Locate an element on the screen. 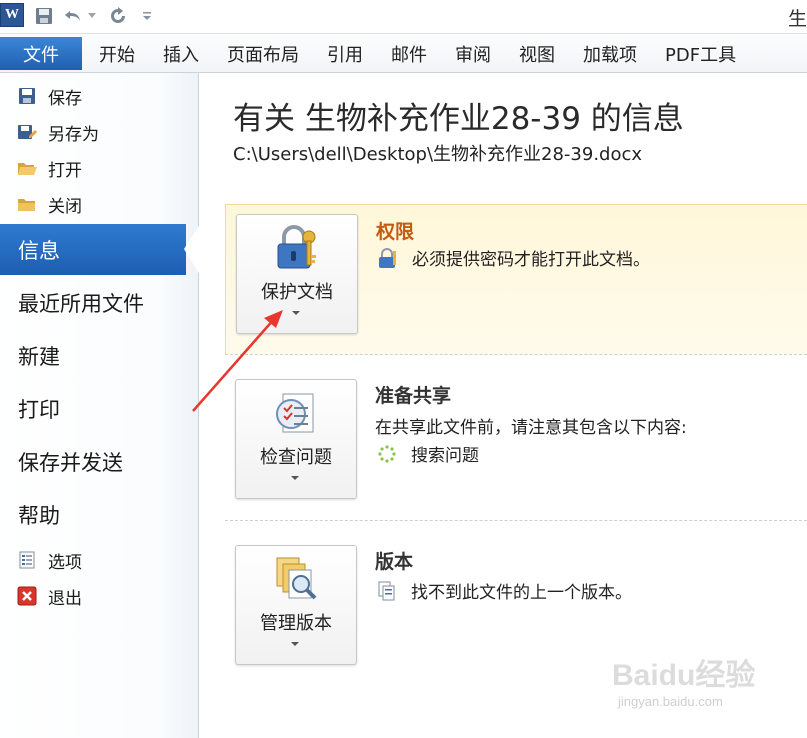 This screenshot has width=807, height=738. nav-save-send: 保存并发送 is located at coordinates (70, 462).